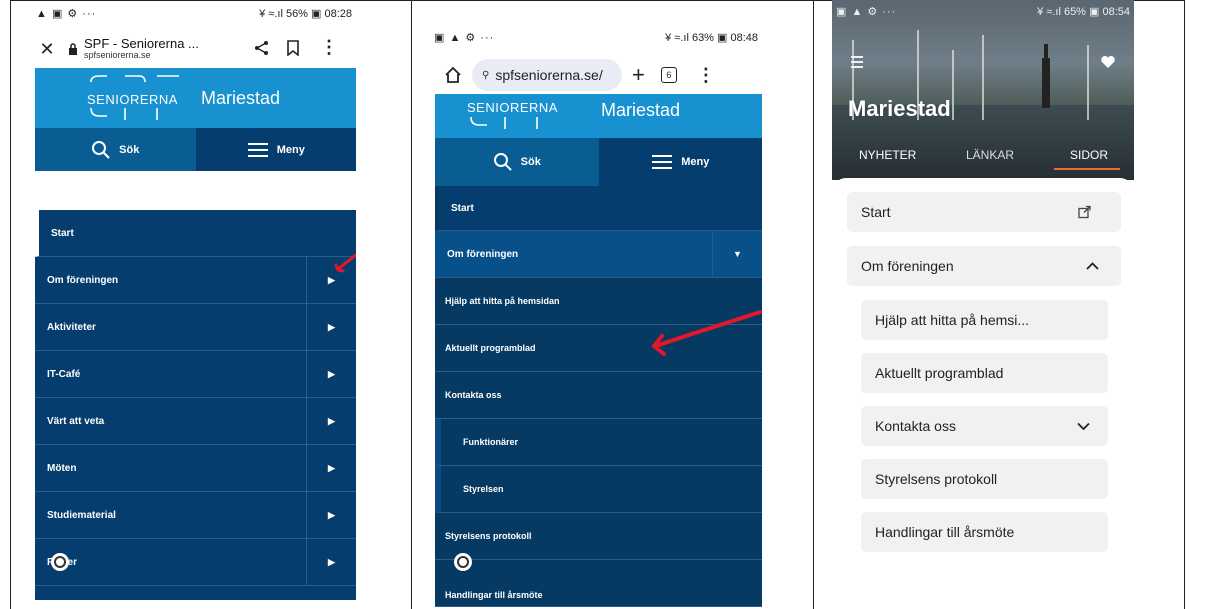 Image resolution: width=1206 pixels, height=609 pixels. I want to click on status-bar: ▣ ▲ ⚙ ··· ¥ ≈.ıl 65% ▣ 08:54, so click(983, 11).